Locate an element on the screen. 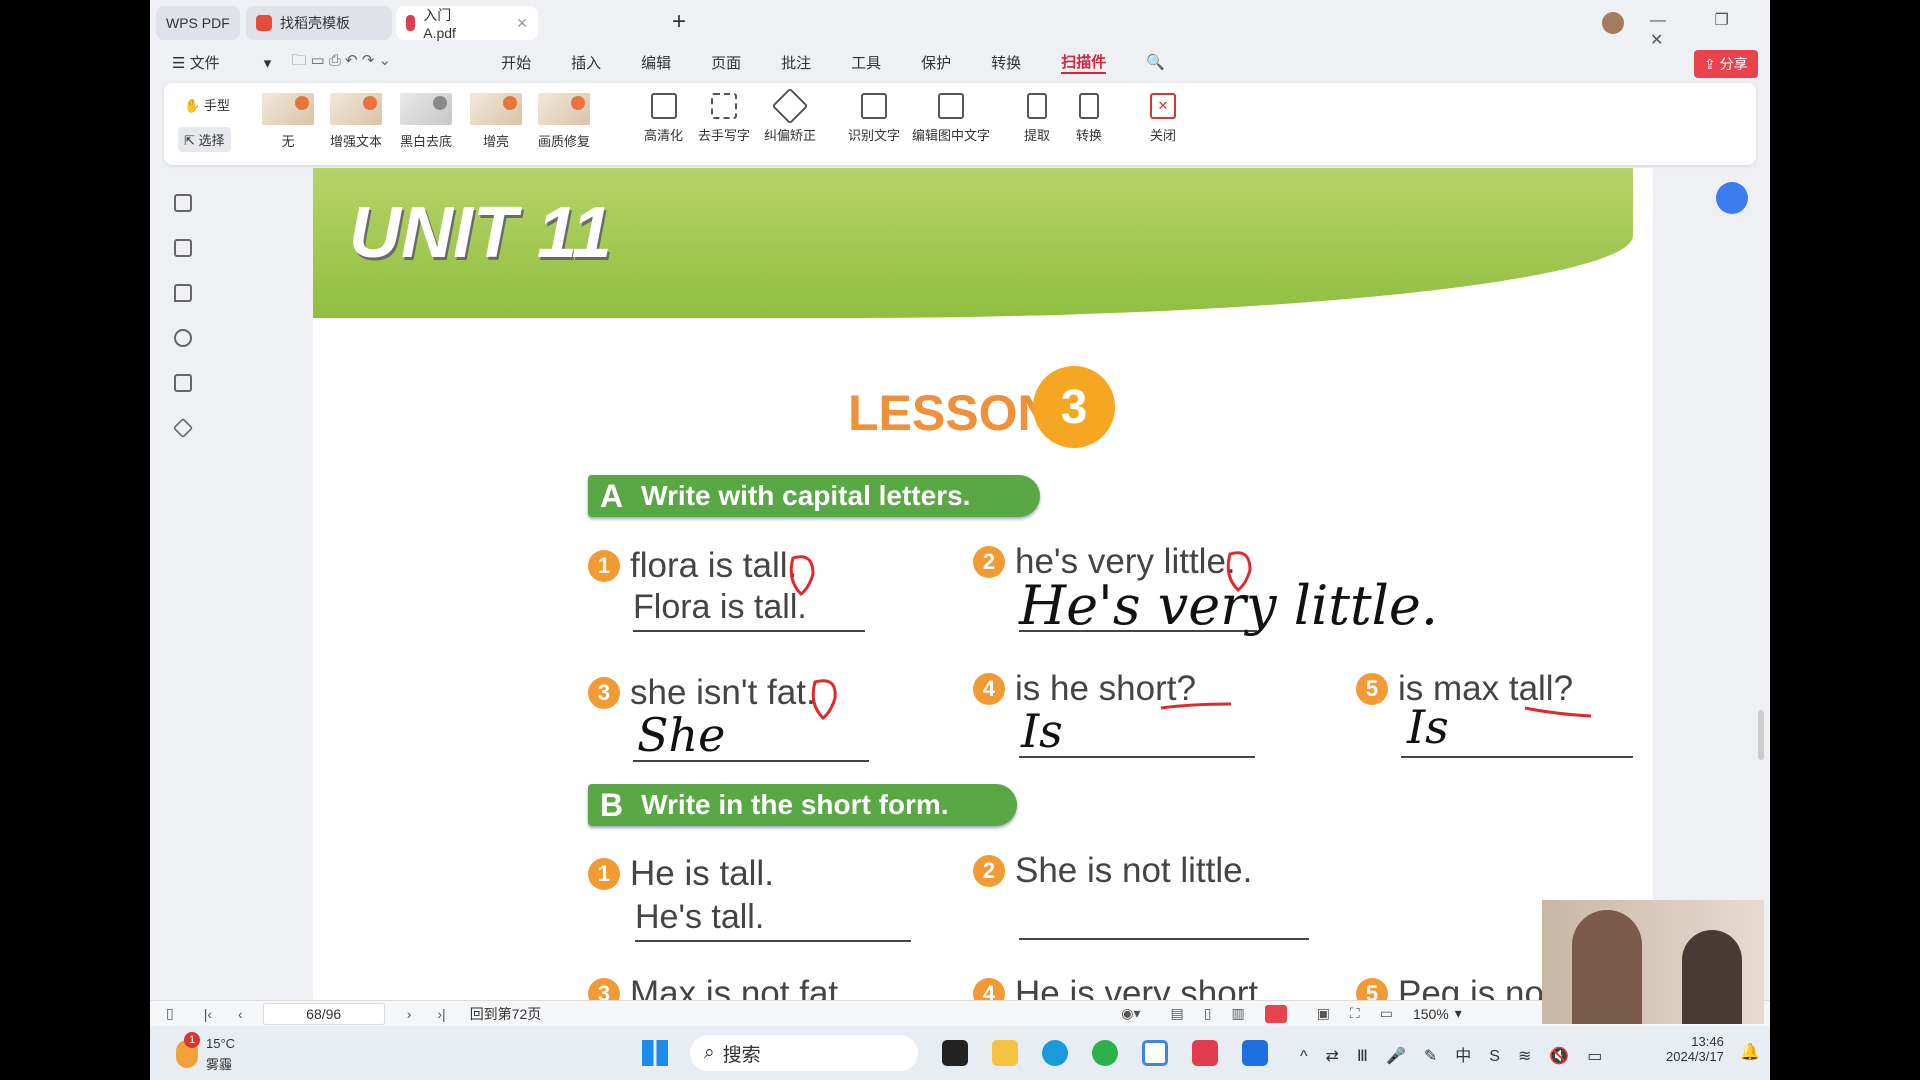 The width and height of the screenshot is (1920, 1080). zoom-dropdown-icon: ▾ is located at coordinates (1458, 1013).